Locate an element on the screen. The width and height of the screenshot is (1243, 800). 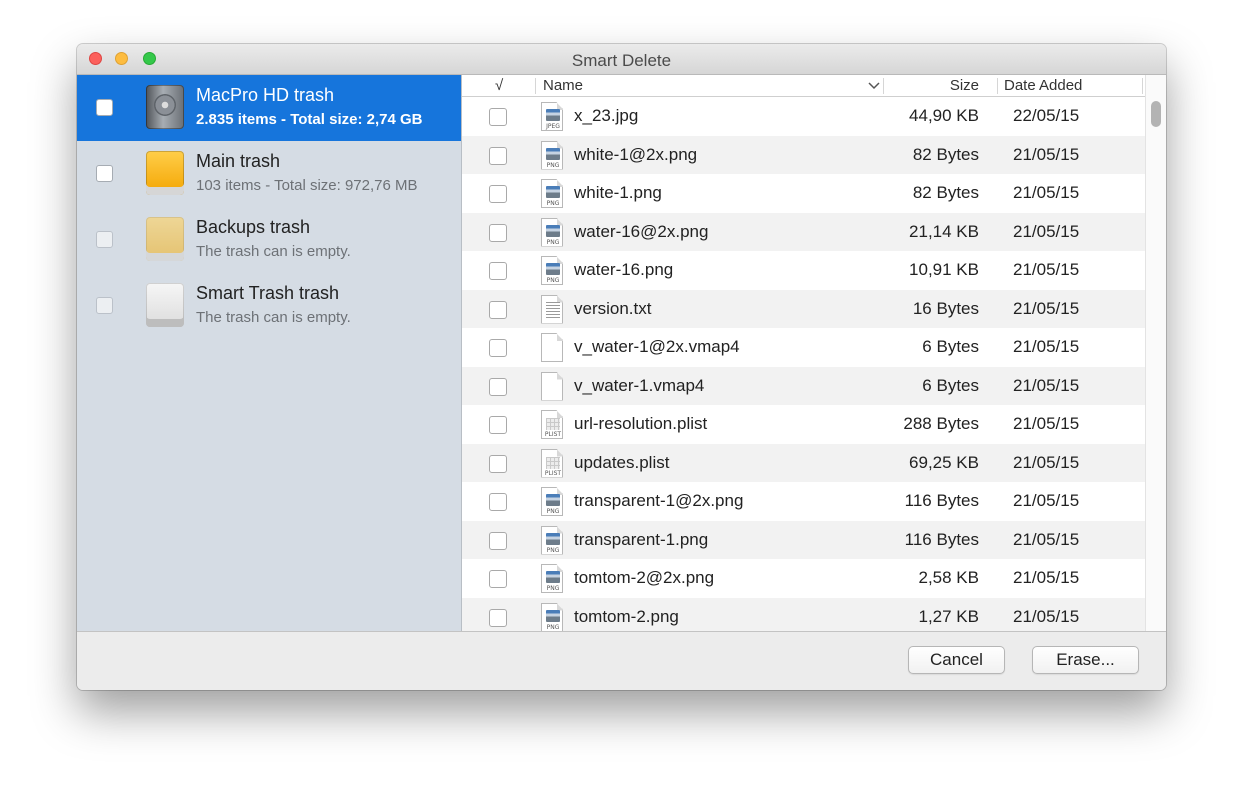
table-row: PNG water-16.png 10,91 KB 21/05/15 is located at coordinates (803, 270).